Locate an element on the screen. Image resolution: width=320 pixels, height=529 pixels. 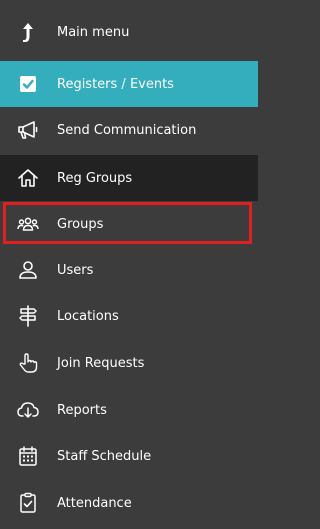
home-icon is located at coordinates (28, 178).